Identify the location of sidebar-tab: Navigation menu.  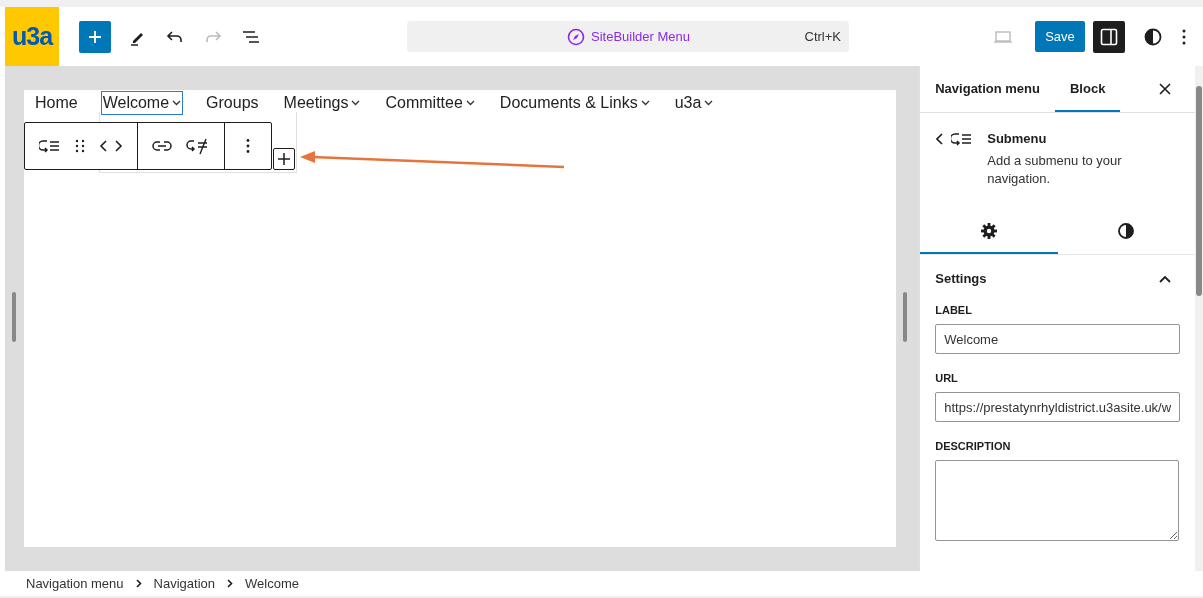
(987, 89).